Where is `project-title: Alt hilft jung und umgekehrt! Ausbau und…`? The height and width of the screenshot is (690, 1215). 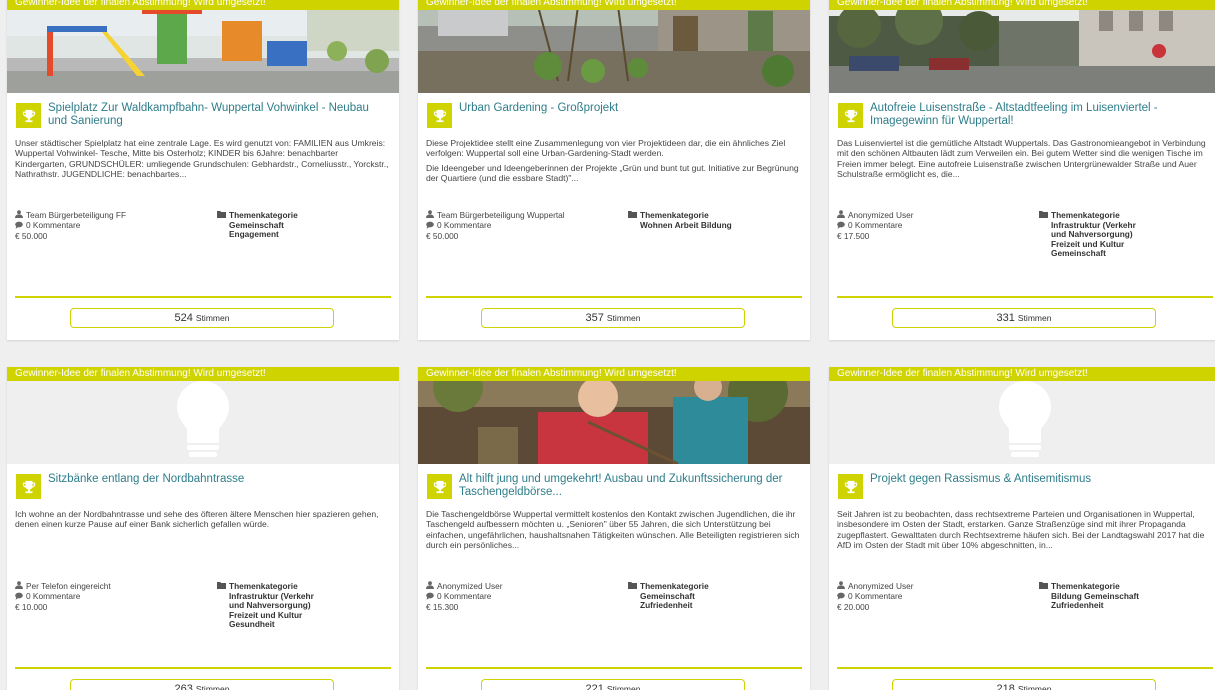 project-title: Alt hilft jung und umgekehrt! Ausbau und… is located at coordinates (629, 486).